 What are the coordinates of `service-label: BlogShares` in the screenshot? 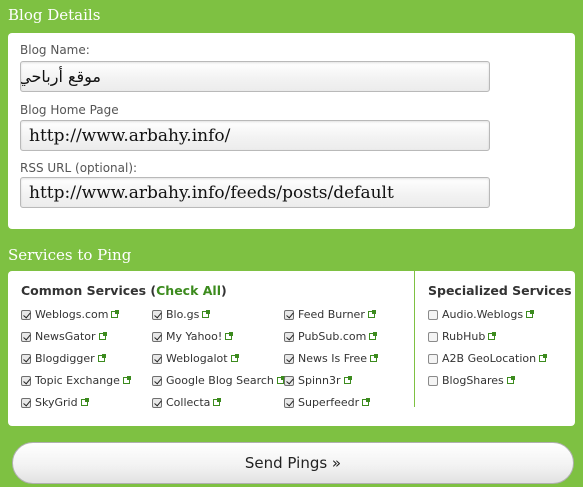 It's located at (473, 380).